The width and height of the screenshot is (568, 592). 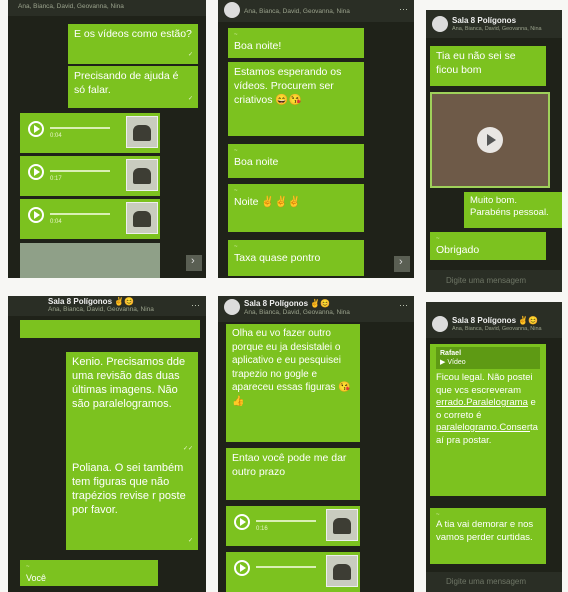 I want to click on audio-message: 0:16, so click(x=293, y=526).